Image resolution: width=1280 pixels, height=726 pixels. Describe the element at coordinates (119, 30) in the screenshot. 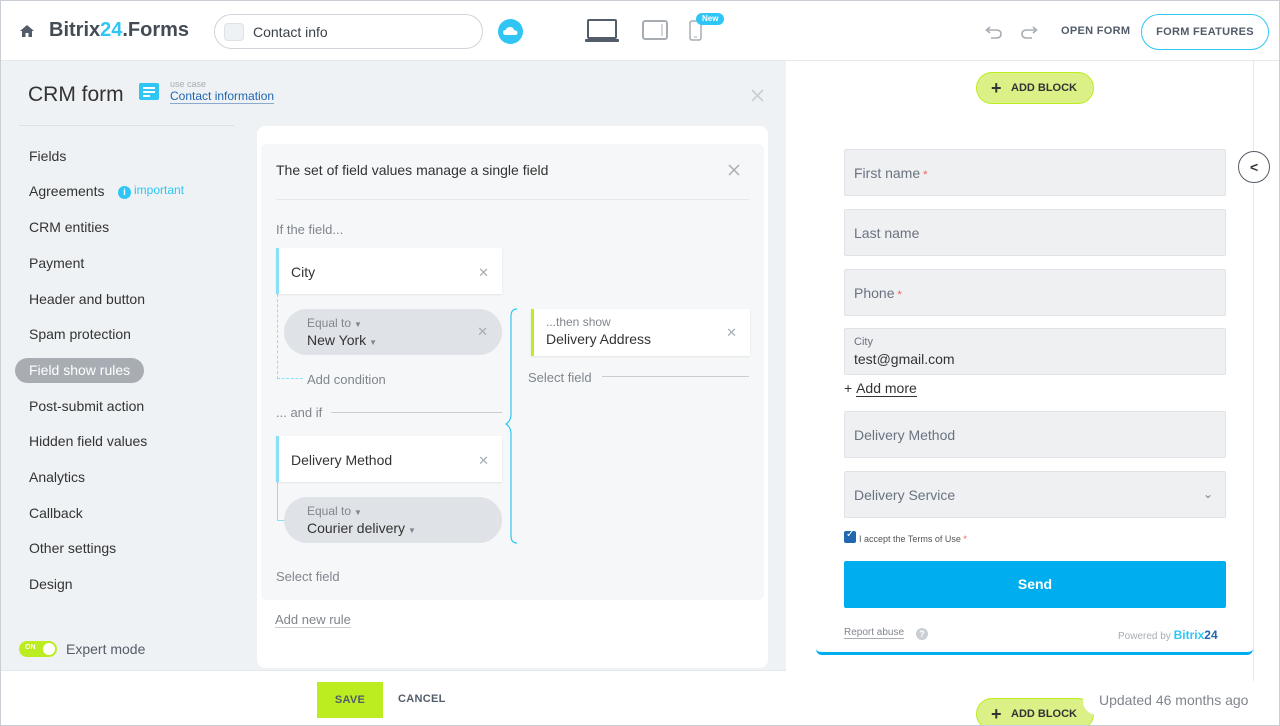

I see `brand-logo: Bitrix24.Forms` at that location.